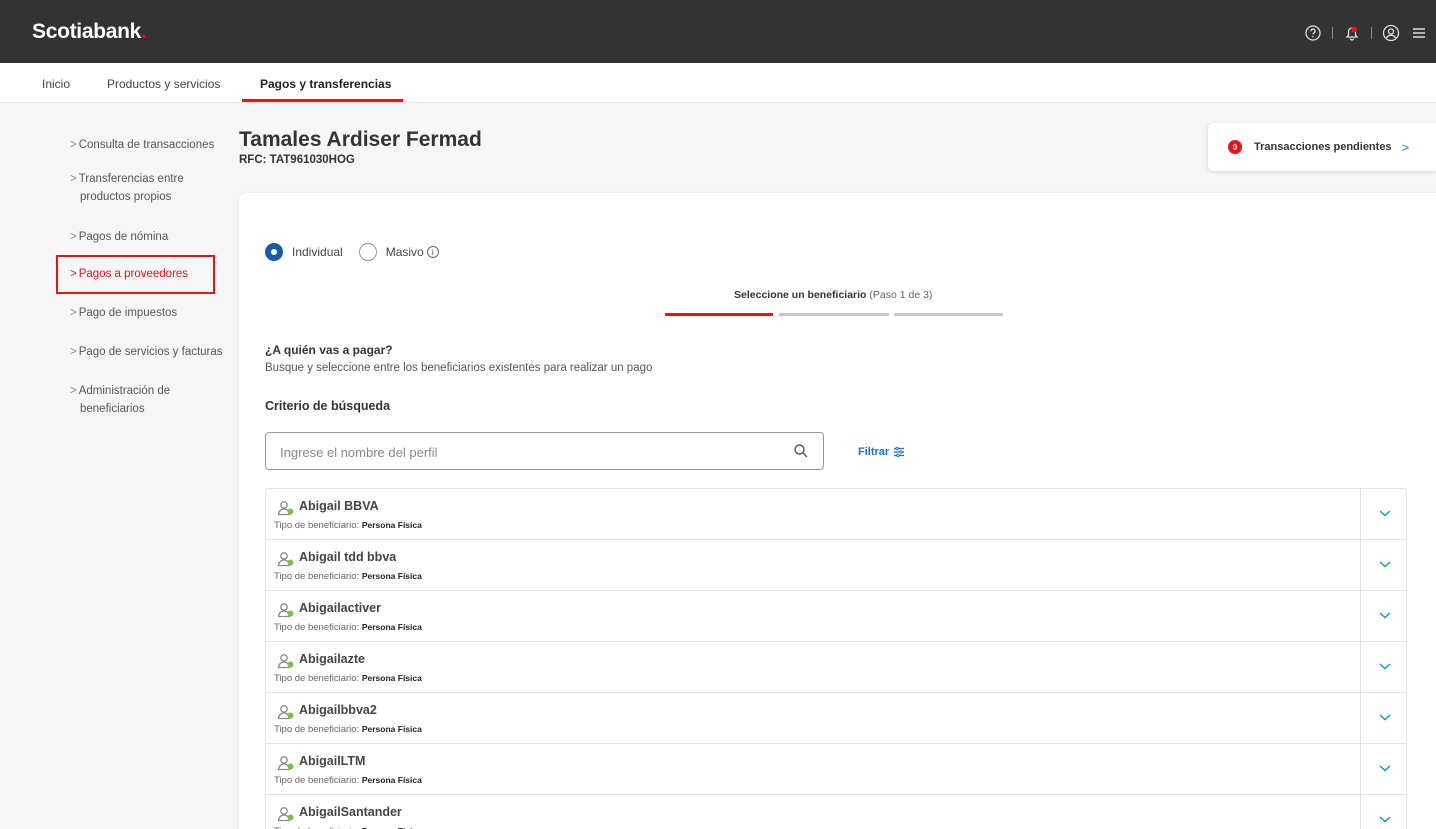 Image resolution: width=1436 pixels, height=829 pixels. What do you see at coordinates (123, 313) in the screenshot?
I see `sidebar-item-pago-impuestos: > Pago de impuestos` at bounding box center [123, 313].